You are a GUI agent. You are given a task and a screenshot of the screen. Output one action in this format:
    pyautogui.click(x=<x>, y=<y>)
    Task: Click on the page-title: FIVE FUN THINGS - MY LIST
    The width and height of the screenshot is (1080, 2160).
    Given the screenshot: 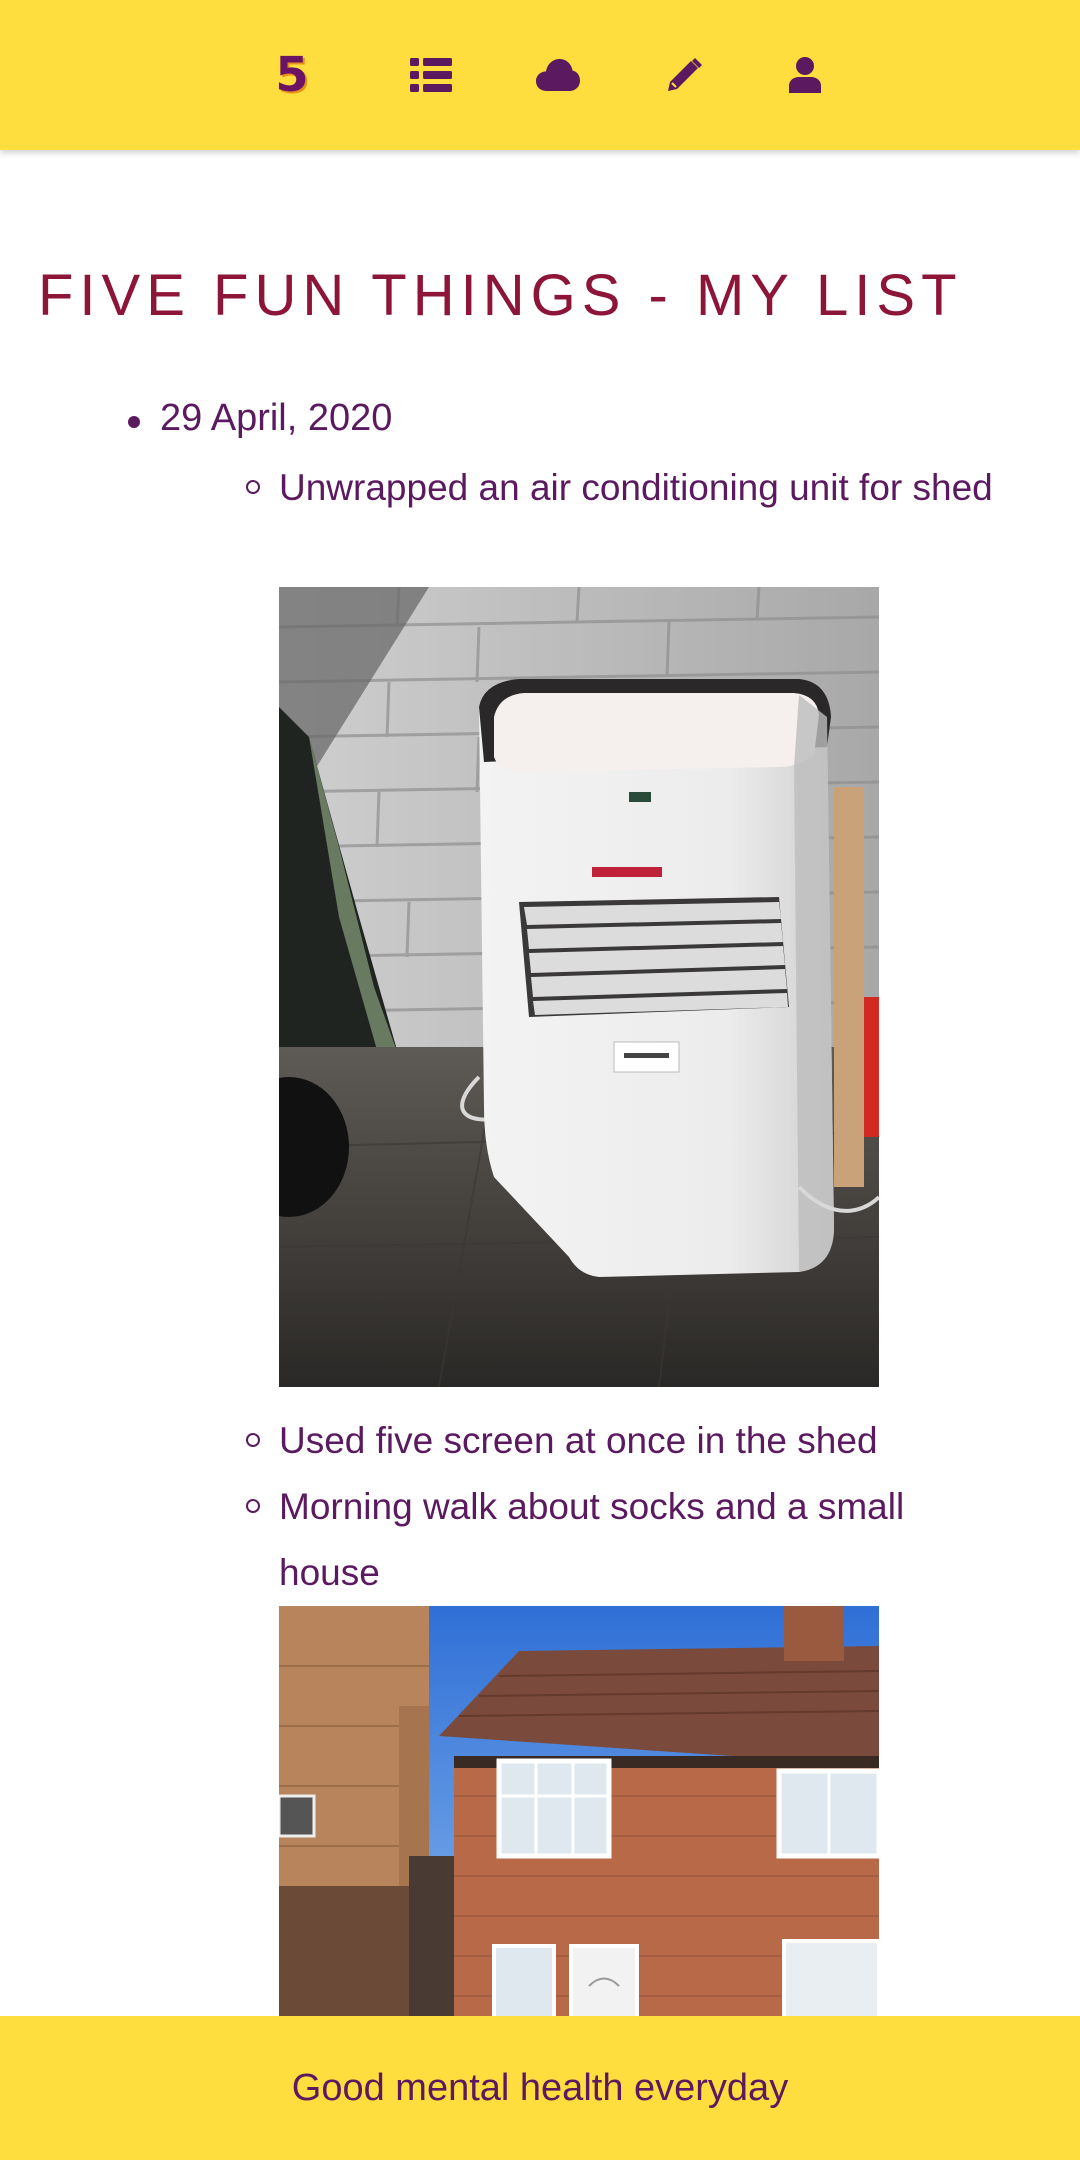 What is the action you would take?
    pyautogui.click(x=500, y=295)
    